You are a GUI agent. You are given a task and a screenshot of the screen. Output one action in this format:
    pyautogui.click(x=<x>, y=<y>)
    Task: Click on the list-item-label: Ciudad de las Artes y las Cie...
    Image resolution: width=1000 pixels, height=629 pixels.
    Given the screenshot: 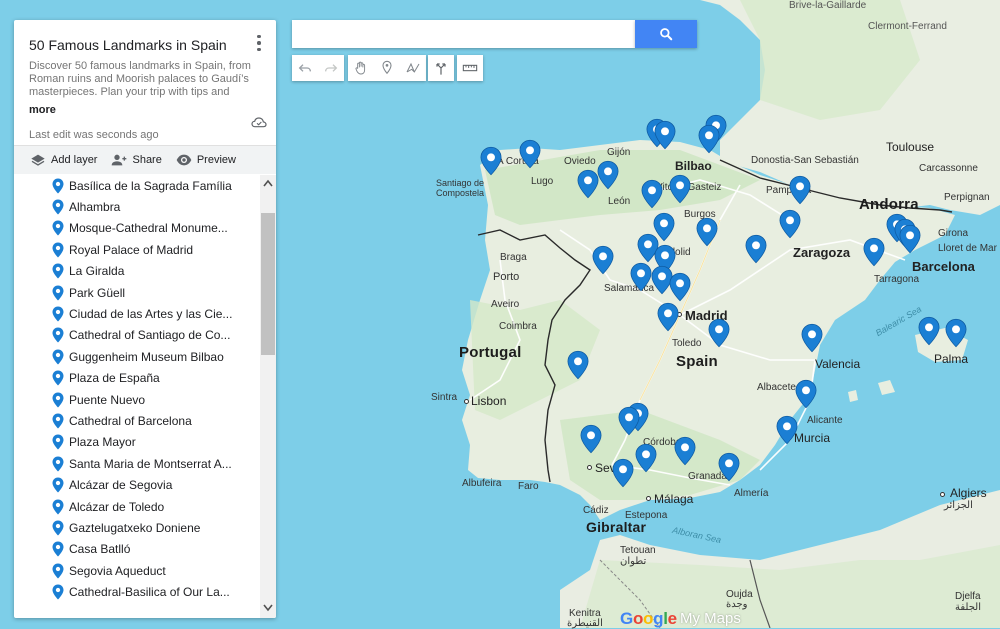 What is the action you would take?
    pyautogui.click(x=151, y=314)
    